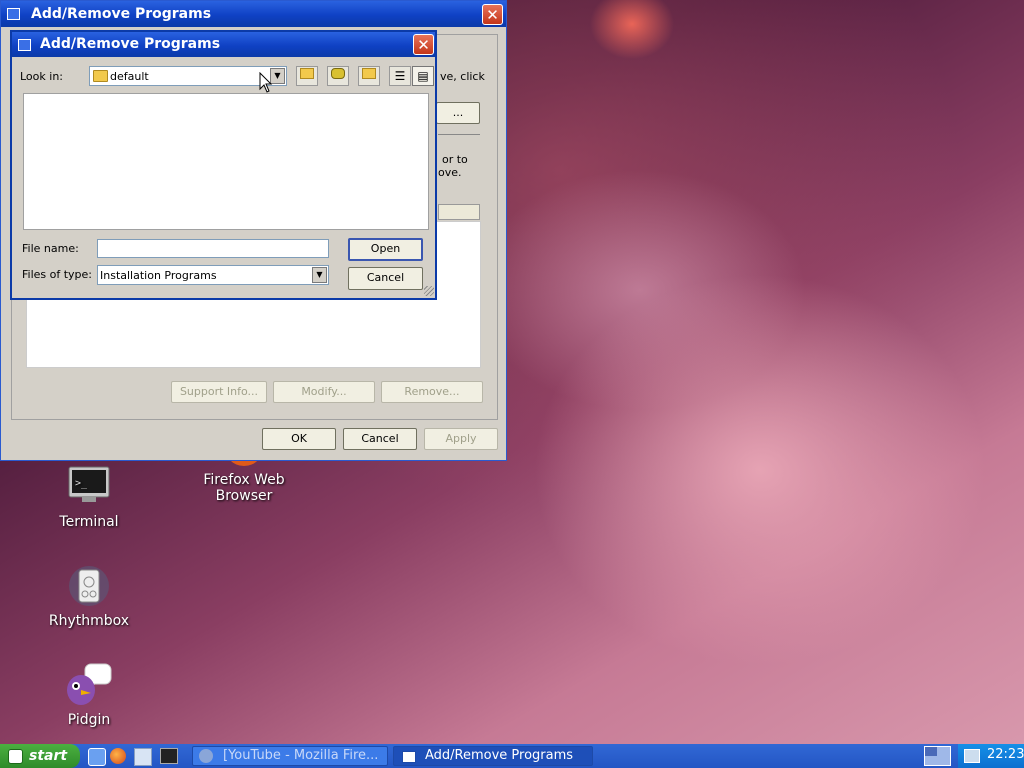 The image size is (1024, 768). I want to click on quick-launch-bar, so click(134, 756).